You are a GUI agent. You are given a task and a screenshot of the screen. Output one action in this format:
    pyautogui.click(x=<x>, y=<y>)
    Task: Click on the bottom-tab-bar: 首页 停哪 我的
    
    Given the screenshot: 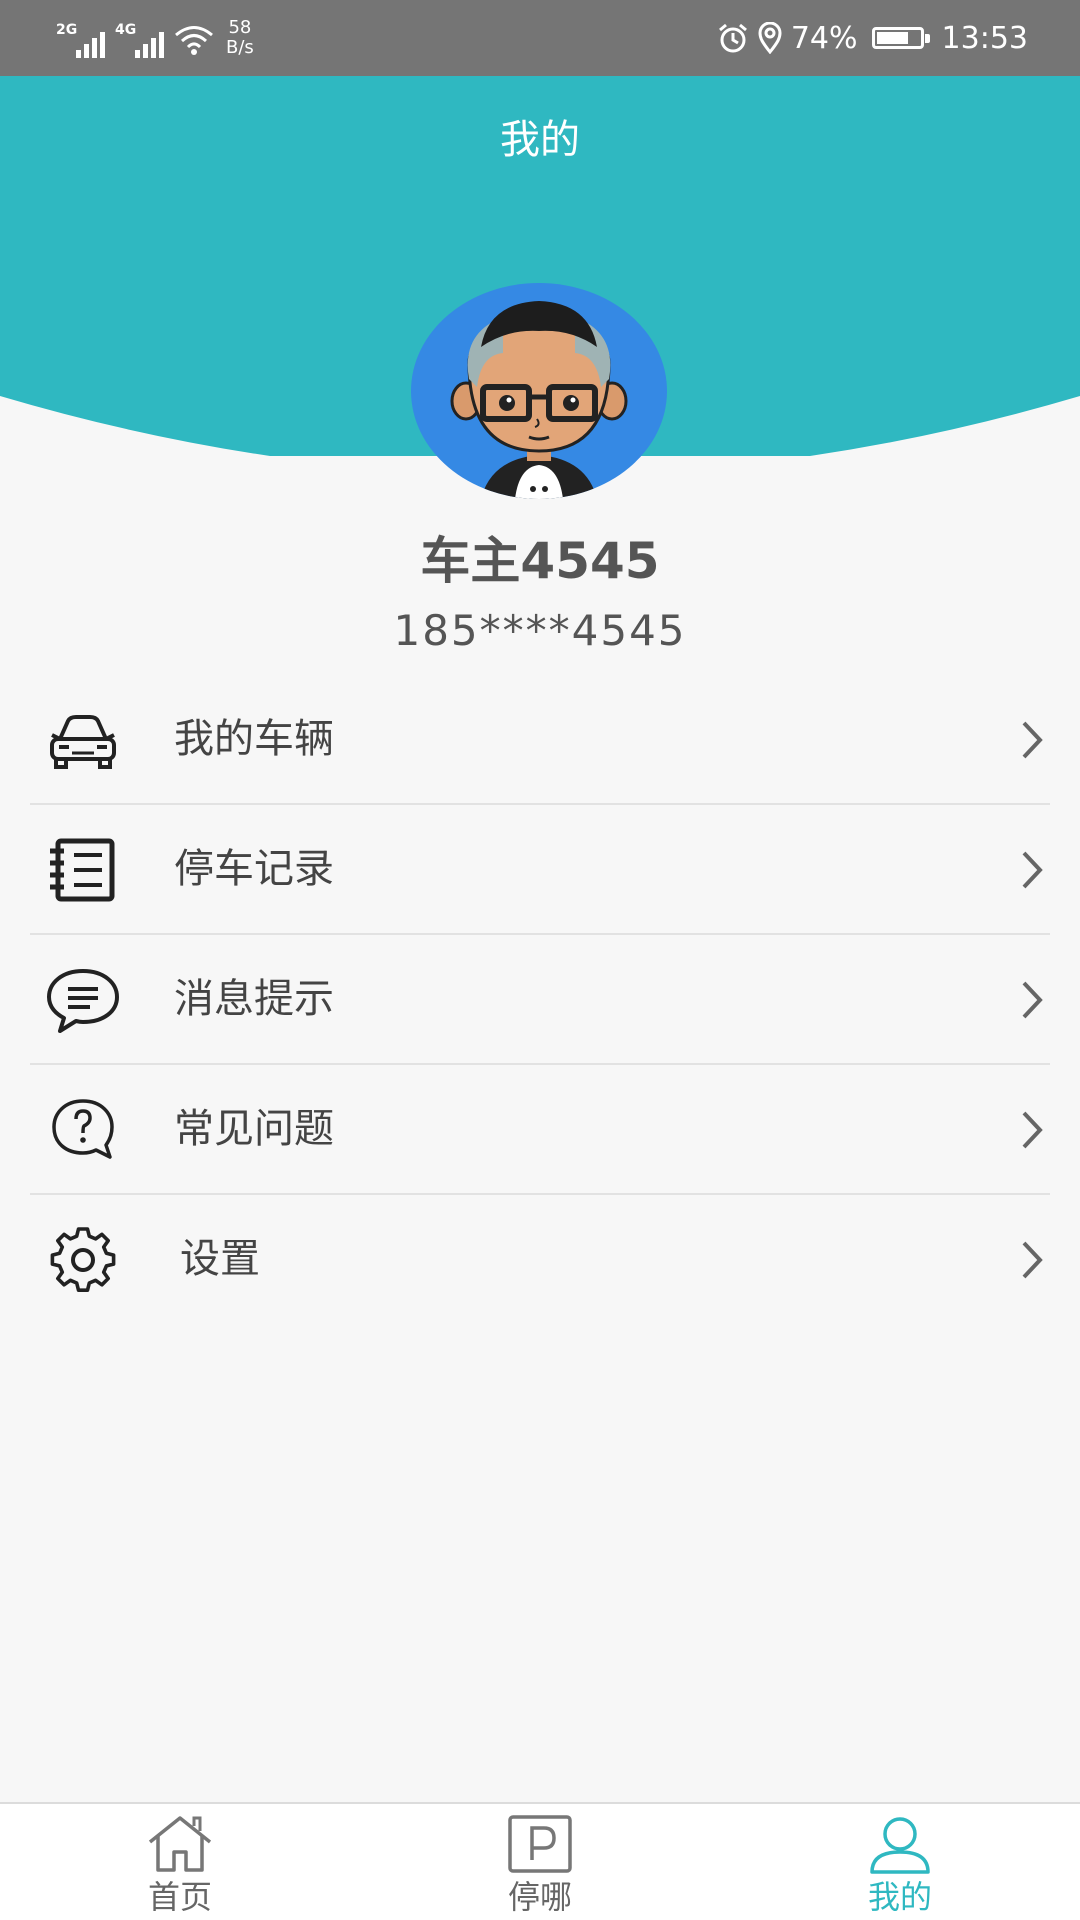 What is the action you would take?
    pyautogui.click(x=540, y=1861)
    